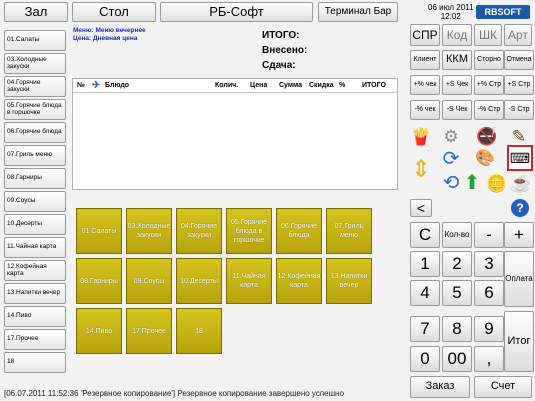  I want to click on pencil-icon: ✎, so click(519, 136).